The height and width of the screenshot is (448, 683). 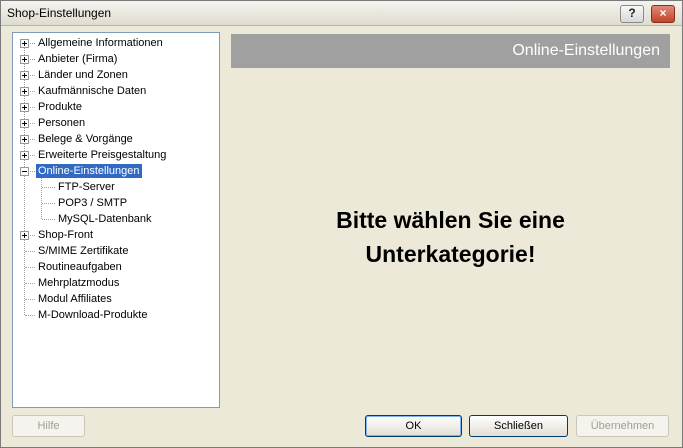 What do you see at coordinates (78, 59) in the screenshot?
I see `tree-item-label: Anbieter (Firma)` at bounding box center [78, 59].